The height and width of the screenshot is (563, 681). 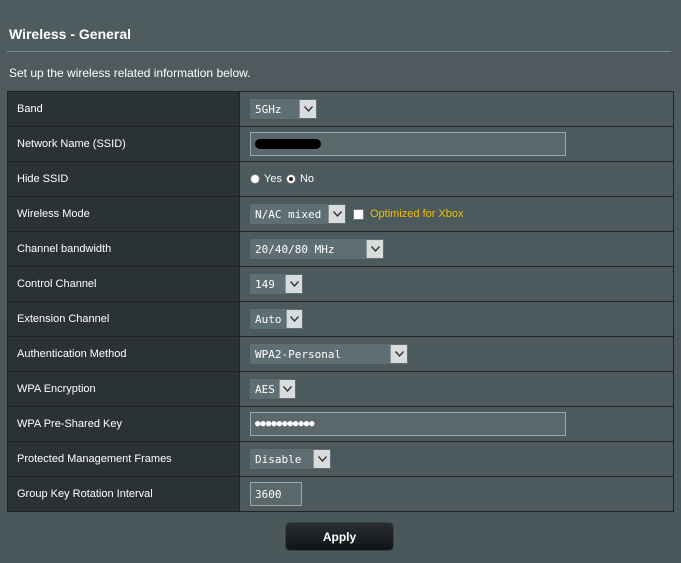 I want to click on wireless-mode-select: N/AC mixed, so click(x=298, y=214).